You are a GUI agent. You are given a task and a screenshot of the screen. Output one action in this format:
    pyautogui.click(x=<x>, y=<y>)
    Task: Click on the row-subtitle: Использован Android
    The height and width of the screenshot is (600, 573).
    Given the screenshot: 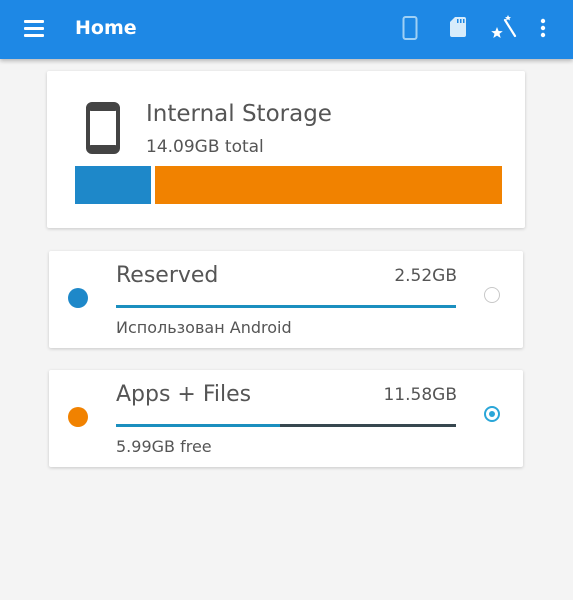 What is the action you would take?
    pyautogui.click(x=204, y=327)
    